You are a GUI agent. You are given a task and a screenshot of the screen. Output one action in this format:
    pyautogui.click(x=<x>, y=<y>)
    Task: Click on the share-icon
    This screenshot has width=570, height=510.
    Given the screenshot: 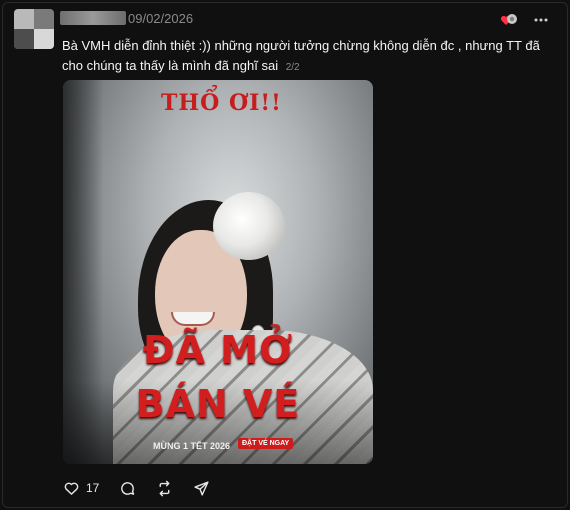 What is the action you would take?
    pyautogui.click(x=201, y=488)
    